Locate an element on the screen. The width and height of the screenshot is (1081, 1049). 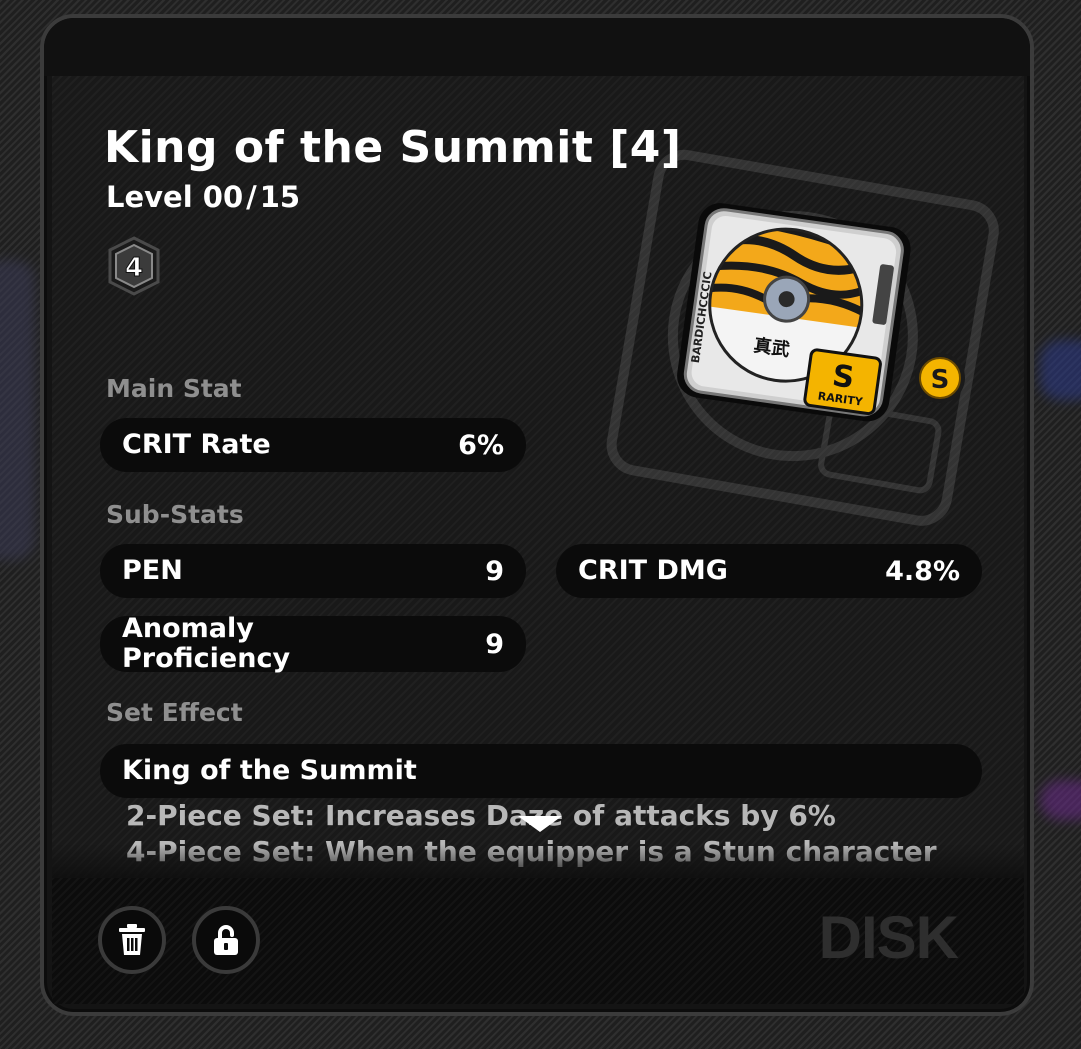
slot-number-text: 4 is located at coordinates (134, 268).